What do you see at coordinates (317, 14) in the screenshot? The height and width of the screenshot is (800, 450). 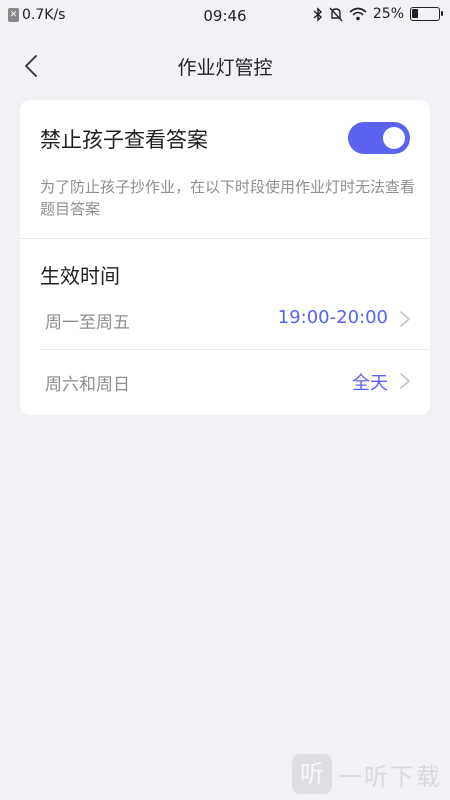 I see `bluetooth-icon` at bounding box center [317, 14].